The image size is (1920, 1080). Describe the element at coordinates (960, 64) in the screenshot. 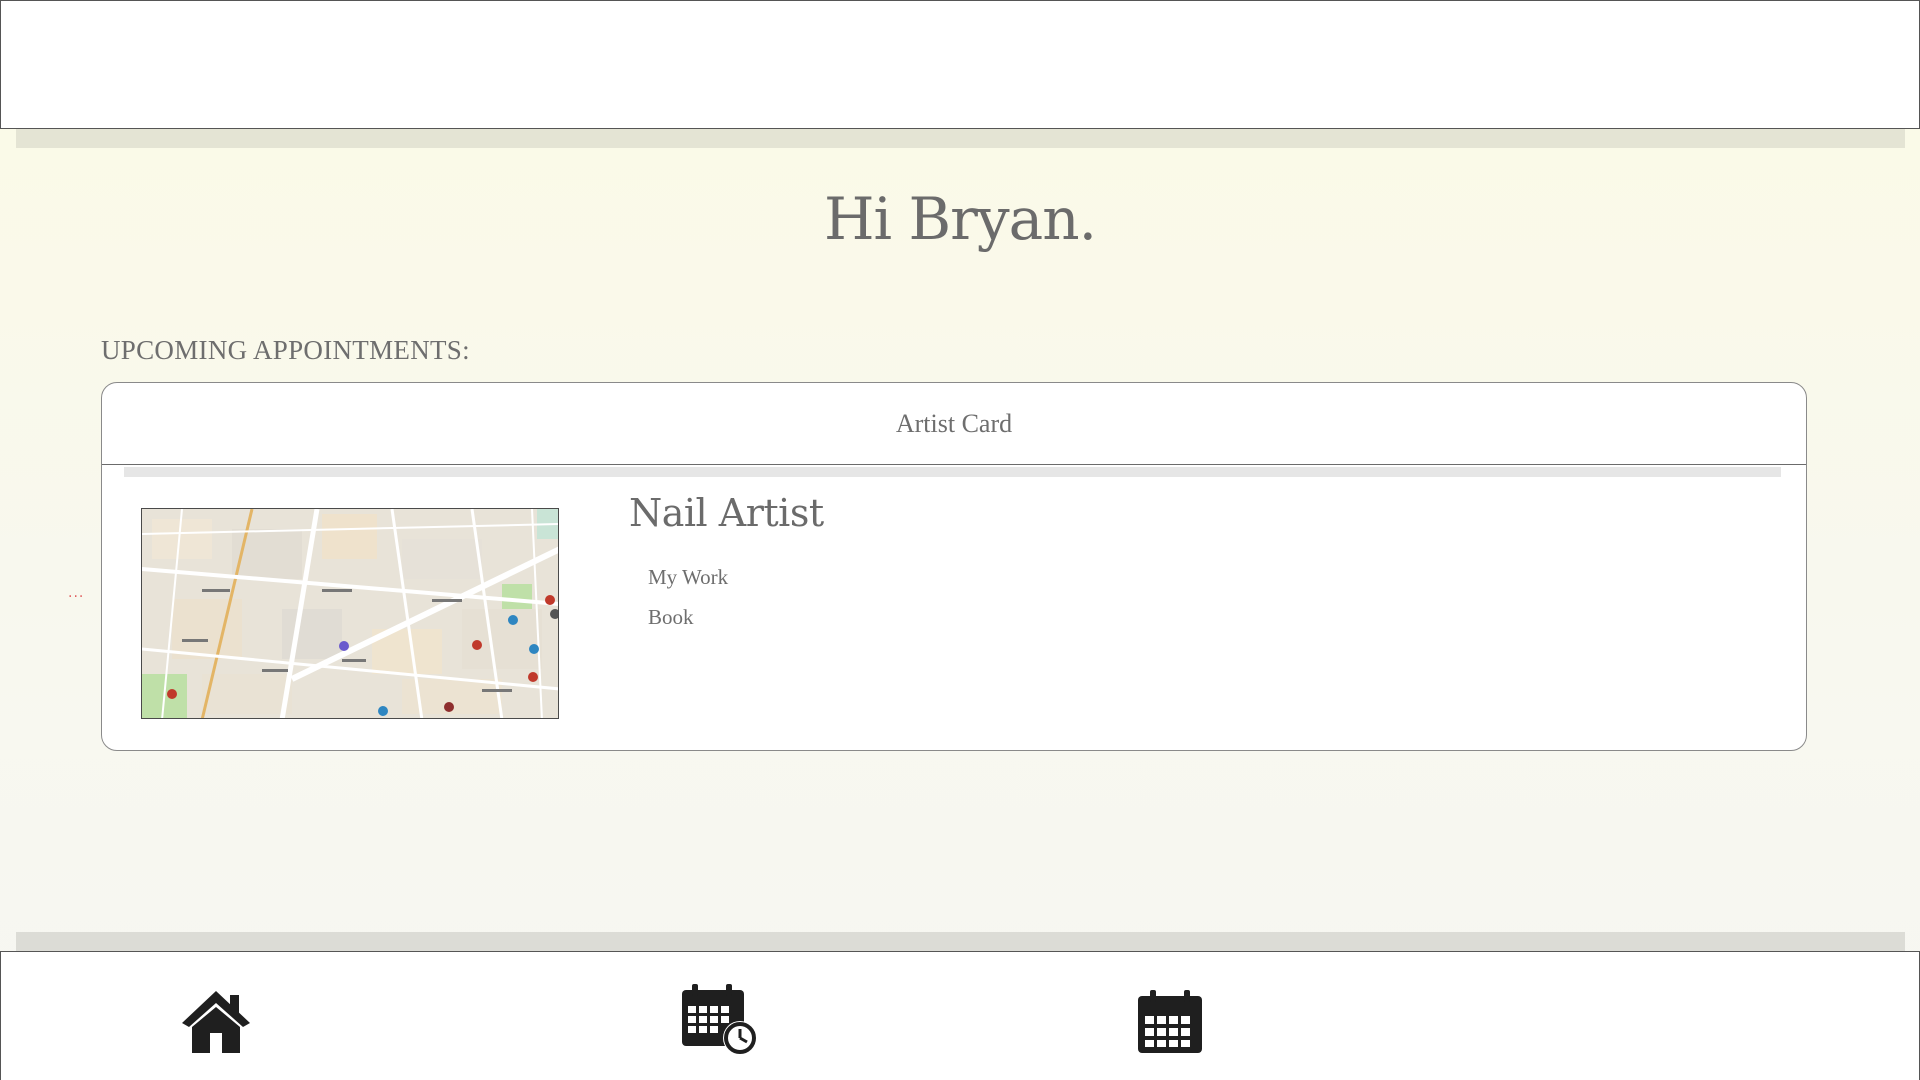

I see `header-bar` at that location.